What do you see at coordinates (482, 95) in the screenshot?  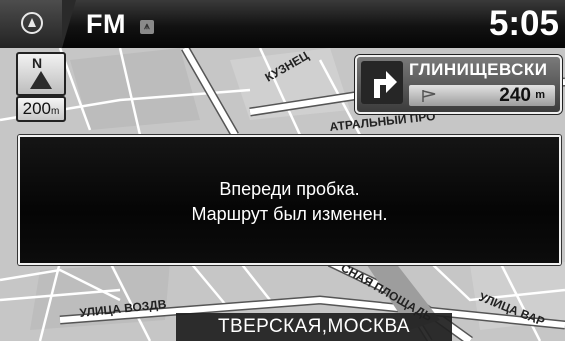 I see `distance-bar: 240 m` at bounding box center [482, 95].